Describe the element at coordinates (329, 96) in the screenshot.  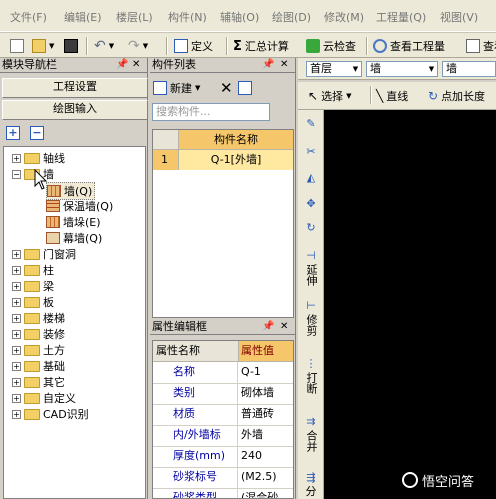
I see `select-tool-button: ↖ 选择 ▼` at that location.